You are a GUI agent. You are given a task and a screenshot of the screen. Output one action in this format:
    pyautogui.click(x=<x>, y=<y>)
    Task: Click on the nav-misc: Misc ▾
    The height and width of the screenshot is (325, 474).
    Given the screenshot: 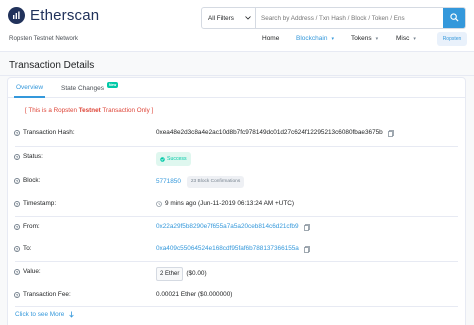 What is the action you would take?
    pyautogui.click(x=406, y=38)
    